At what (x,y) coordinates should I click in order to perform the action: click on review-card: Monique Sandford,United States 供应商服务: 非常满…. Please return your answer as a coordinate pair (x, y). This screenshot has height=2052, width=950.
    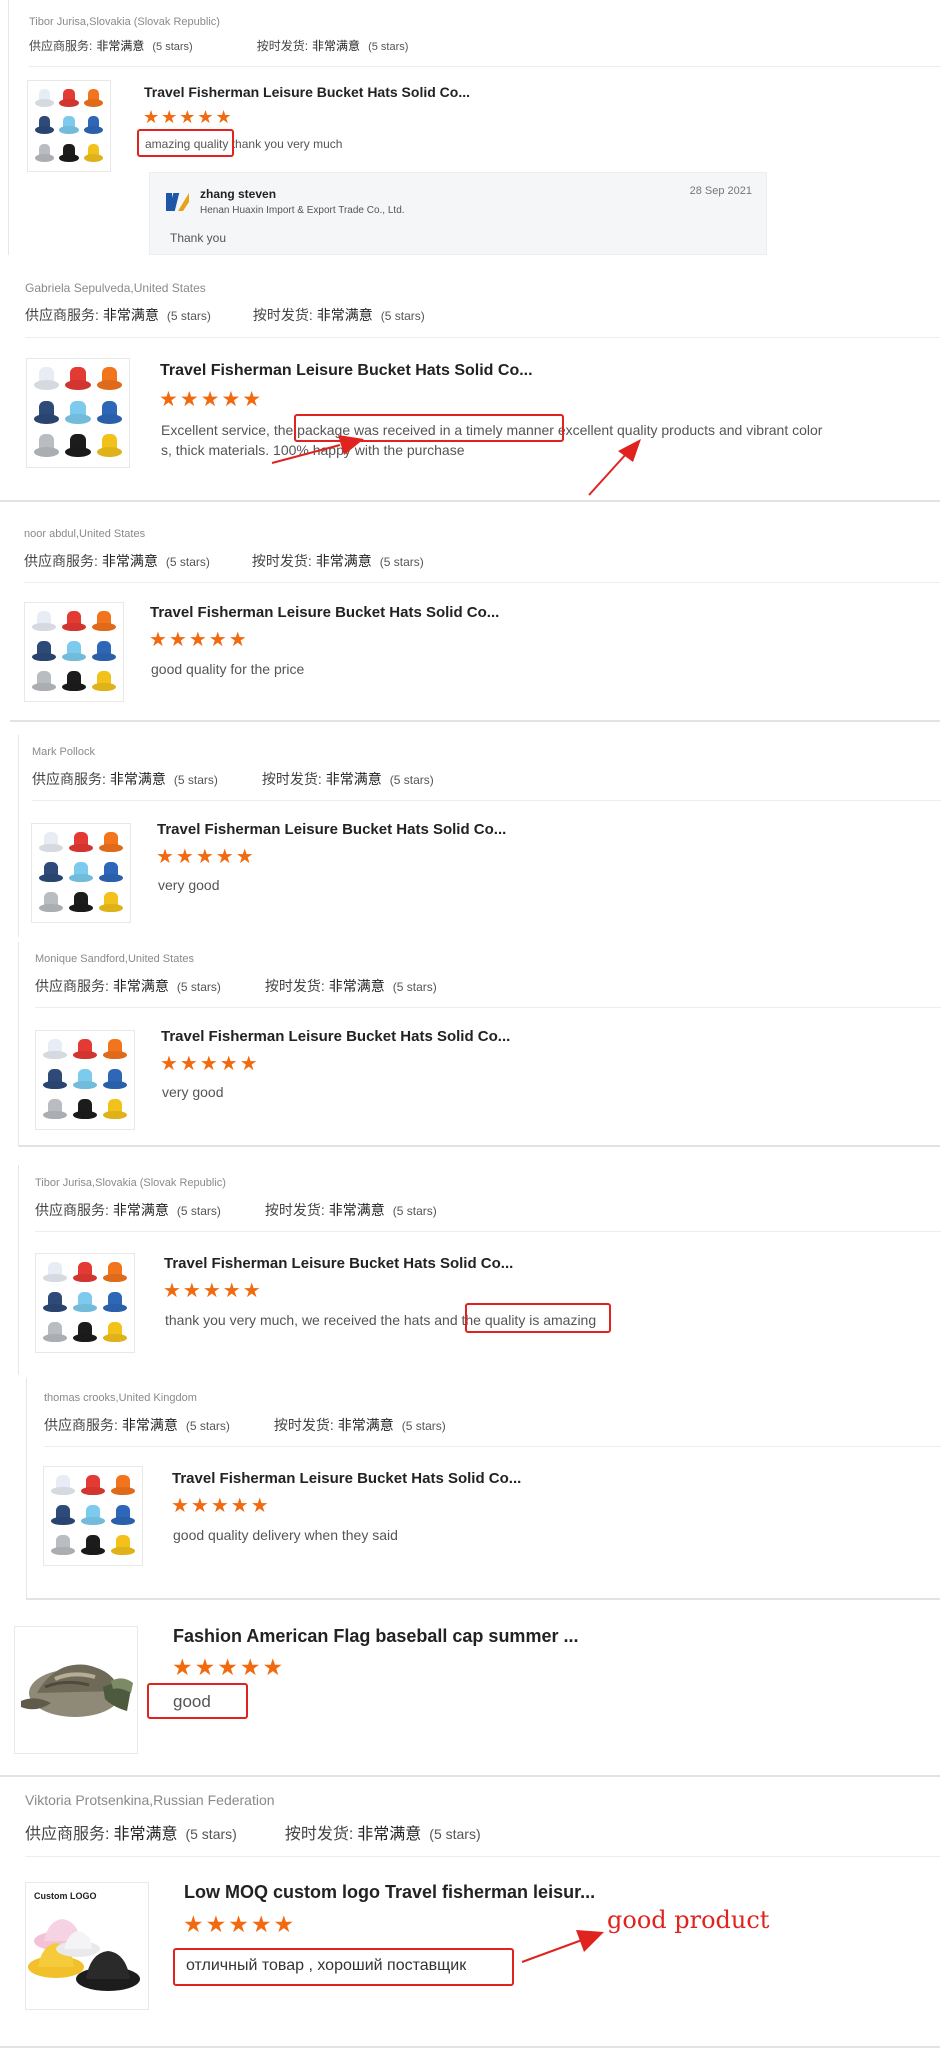
    Looking at the image, I should click on (479, 1044).